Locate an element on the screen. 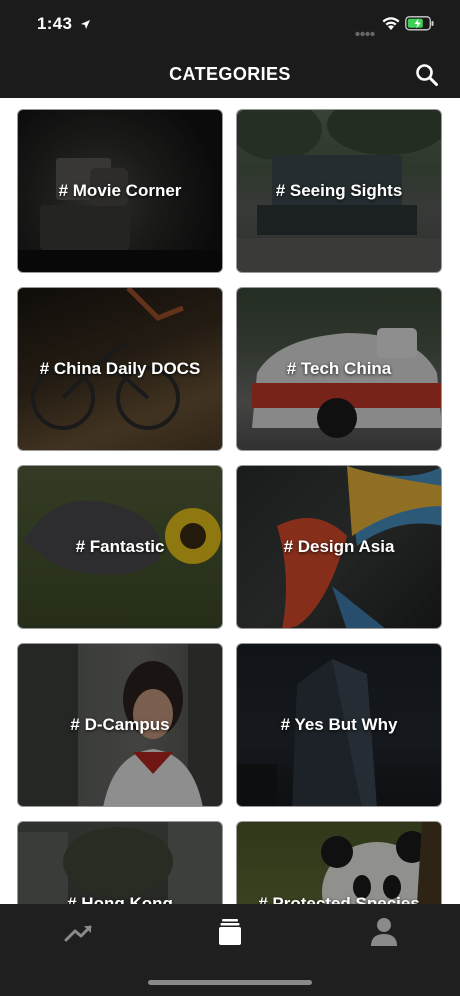  category-label: # Tech China is located at coordinates (339, 368).